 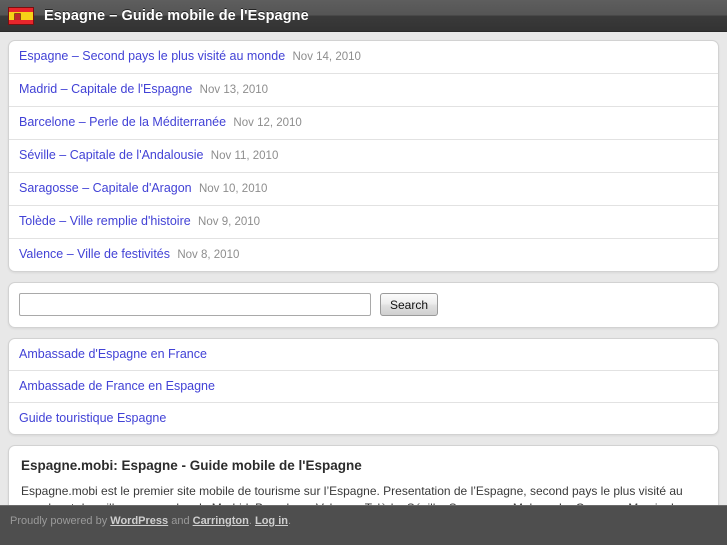 What do you see at coordinates (176, 15) in the screenshot?
I see `site-title: Espagne – Guide mobile de l'Espagne` at bounding box center [176, 15].